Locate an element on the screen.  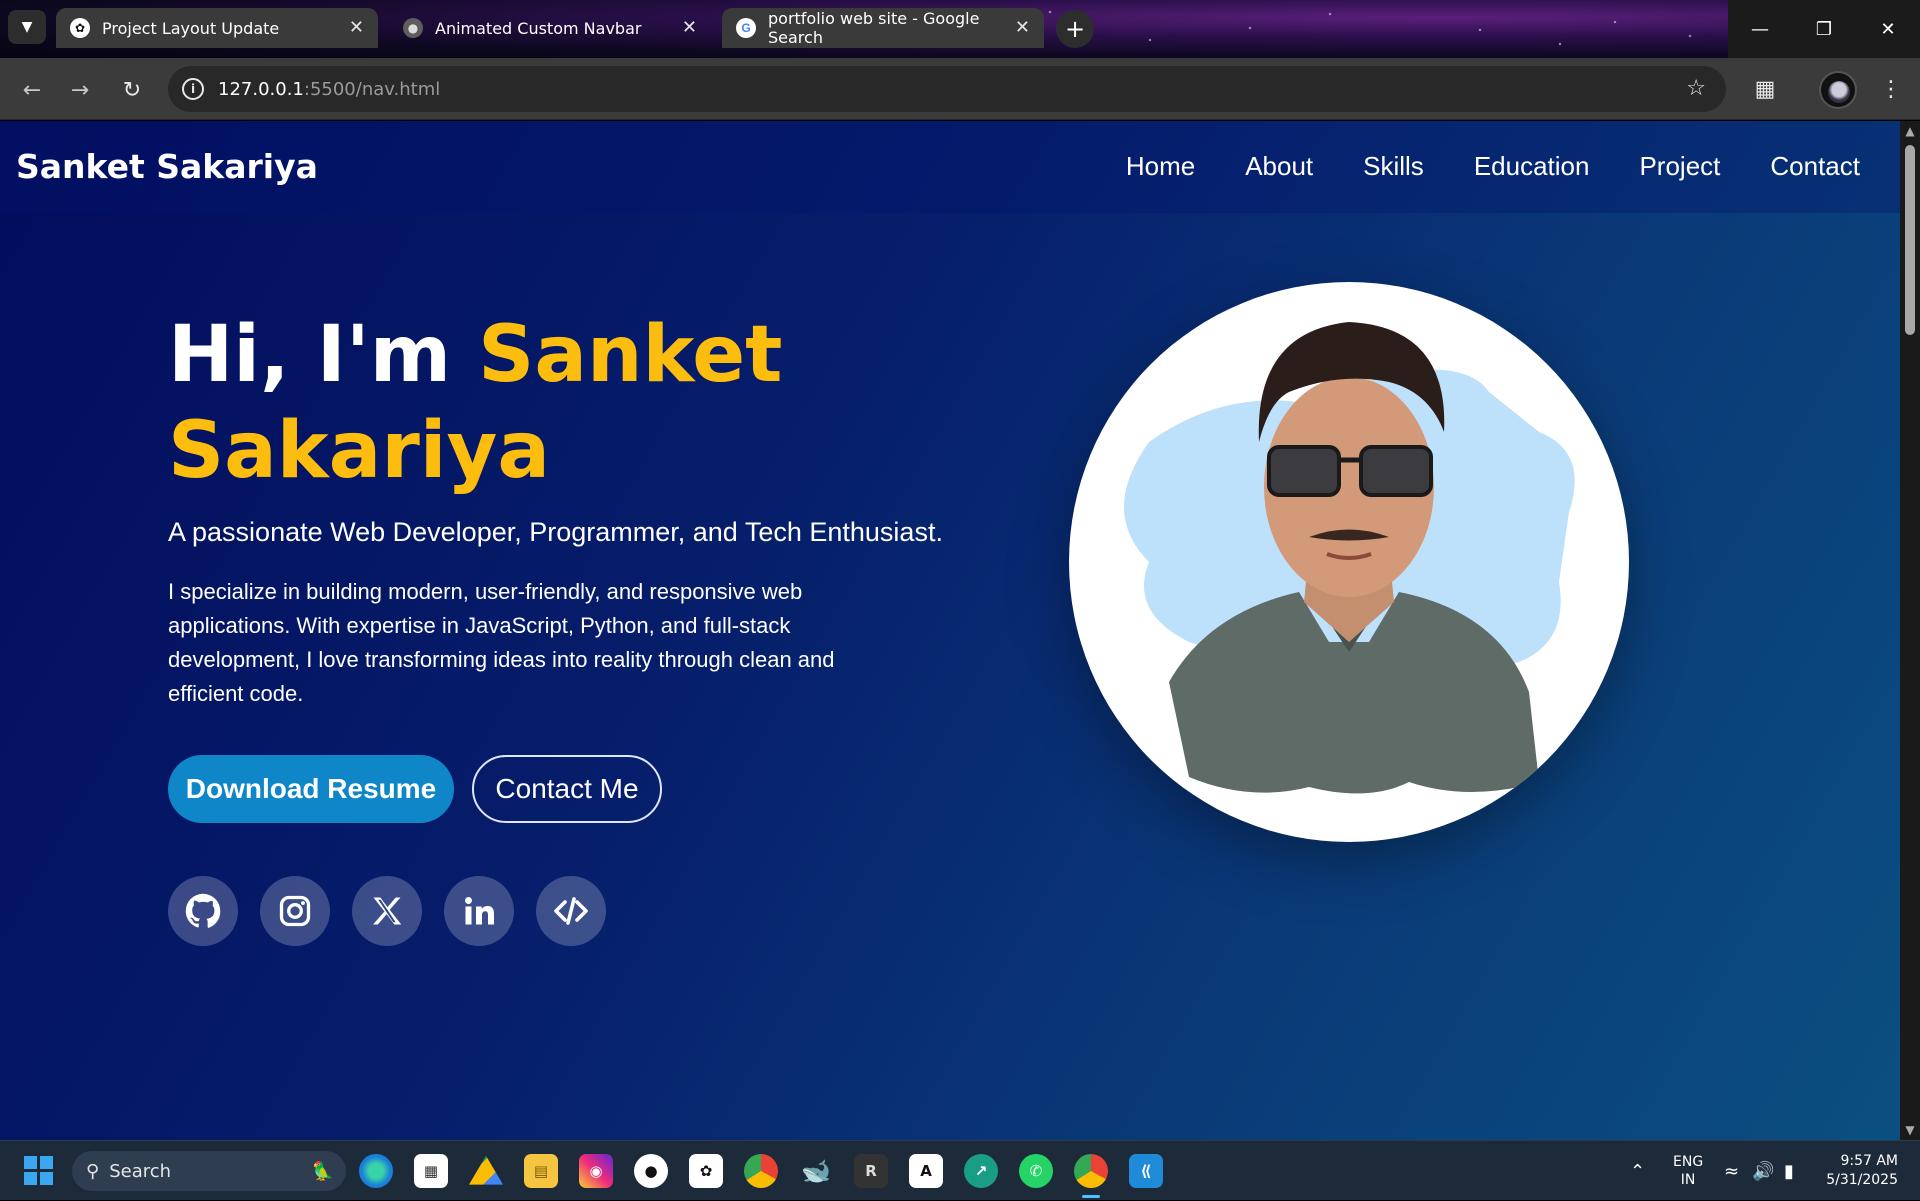
profile-avatar is located at coordinates (1838, 90).